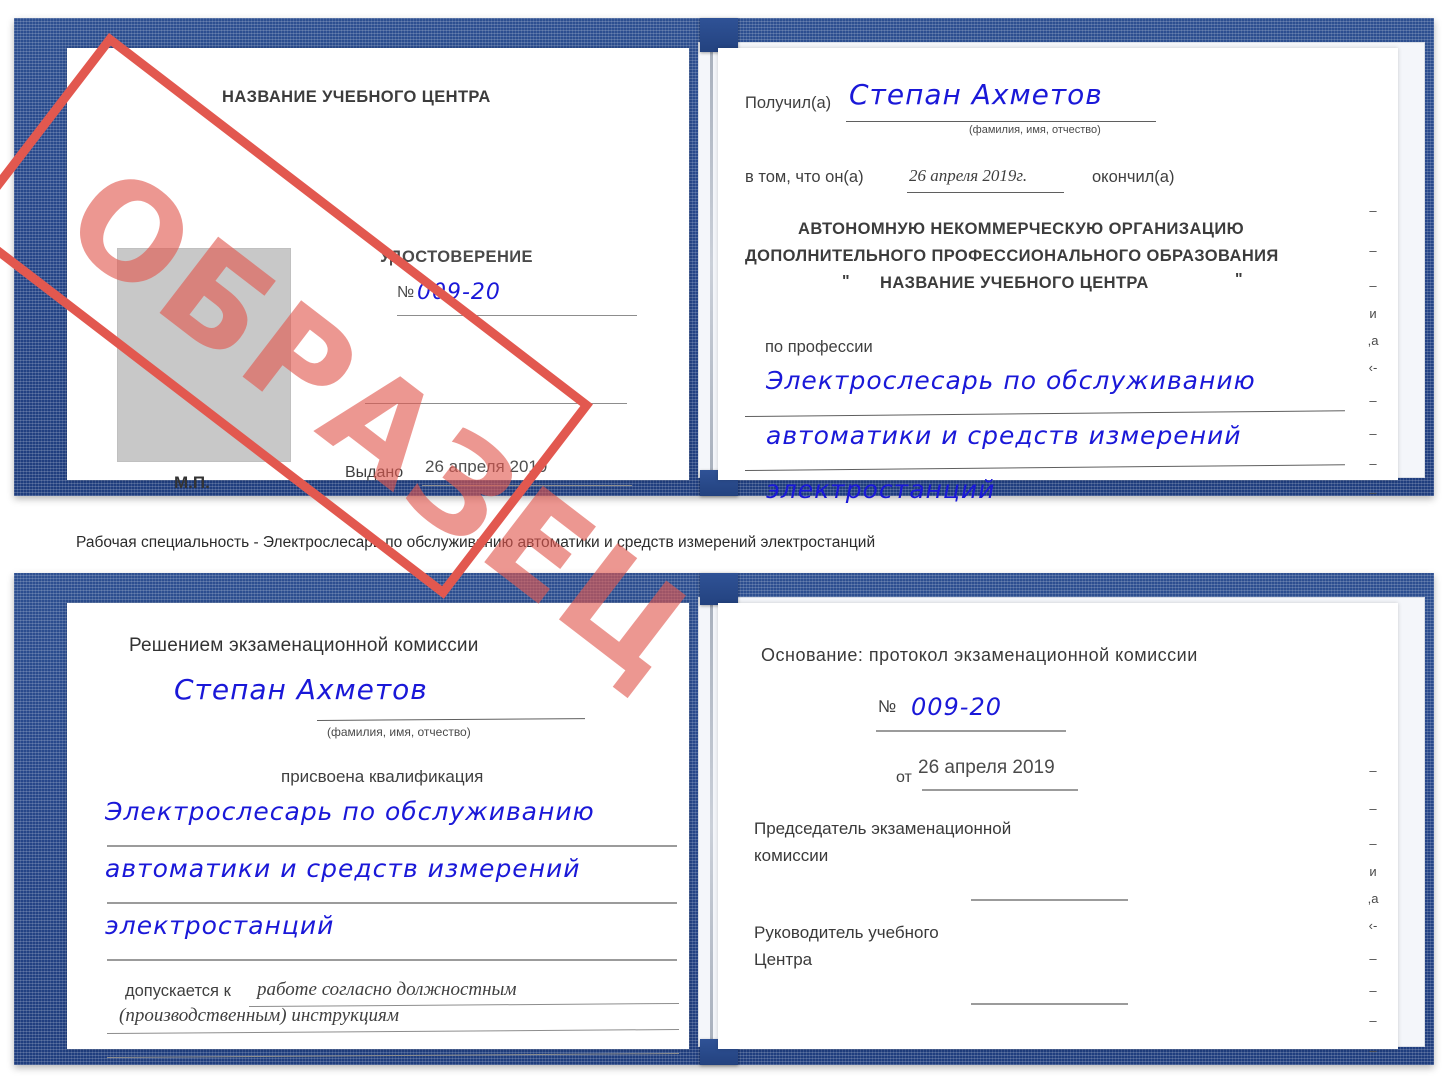 This screenshot has width=1448, height=1085. Describe the element at coordinates (985, 192) in the screenshot. I see `in-that-rule` at that location.